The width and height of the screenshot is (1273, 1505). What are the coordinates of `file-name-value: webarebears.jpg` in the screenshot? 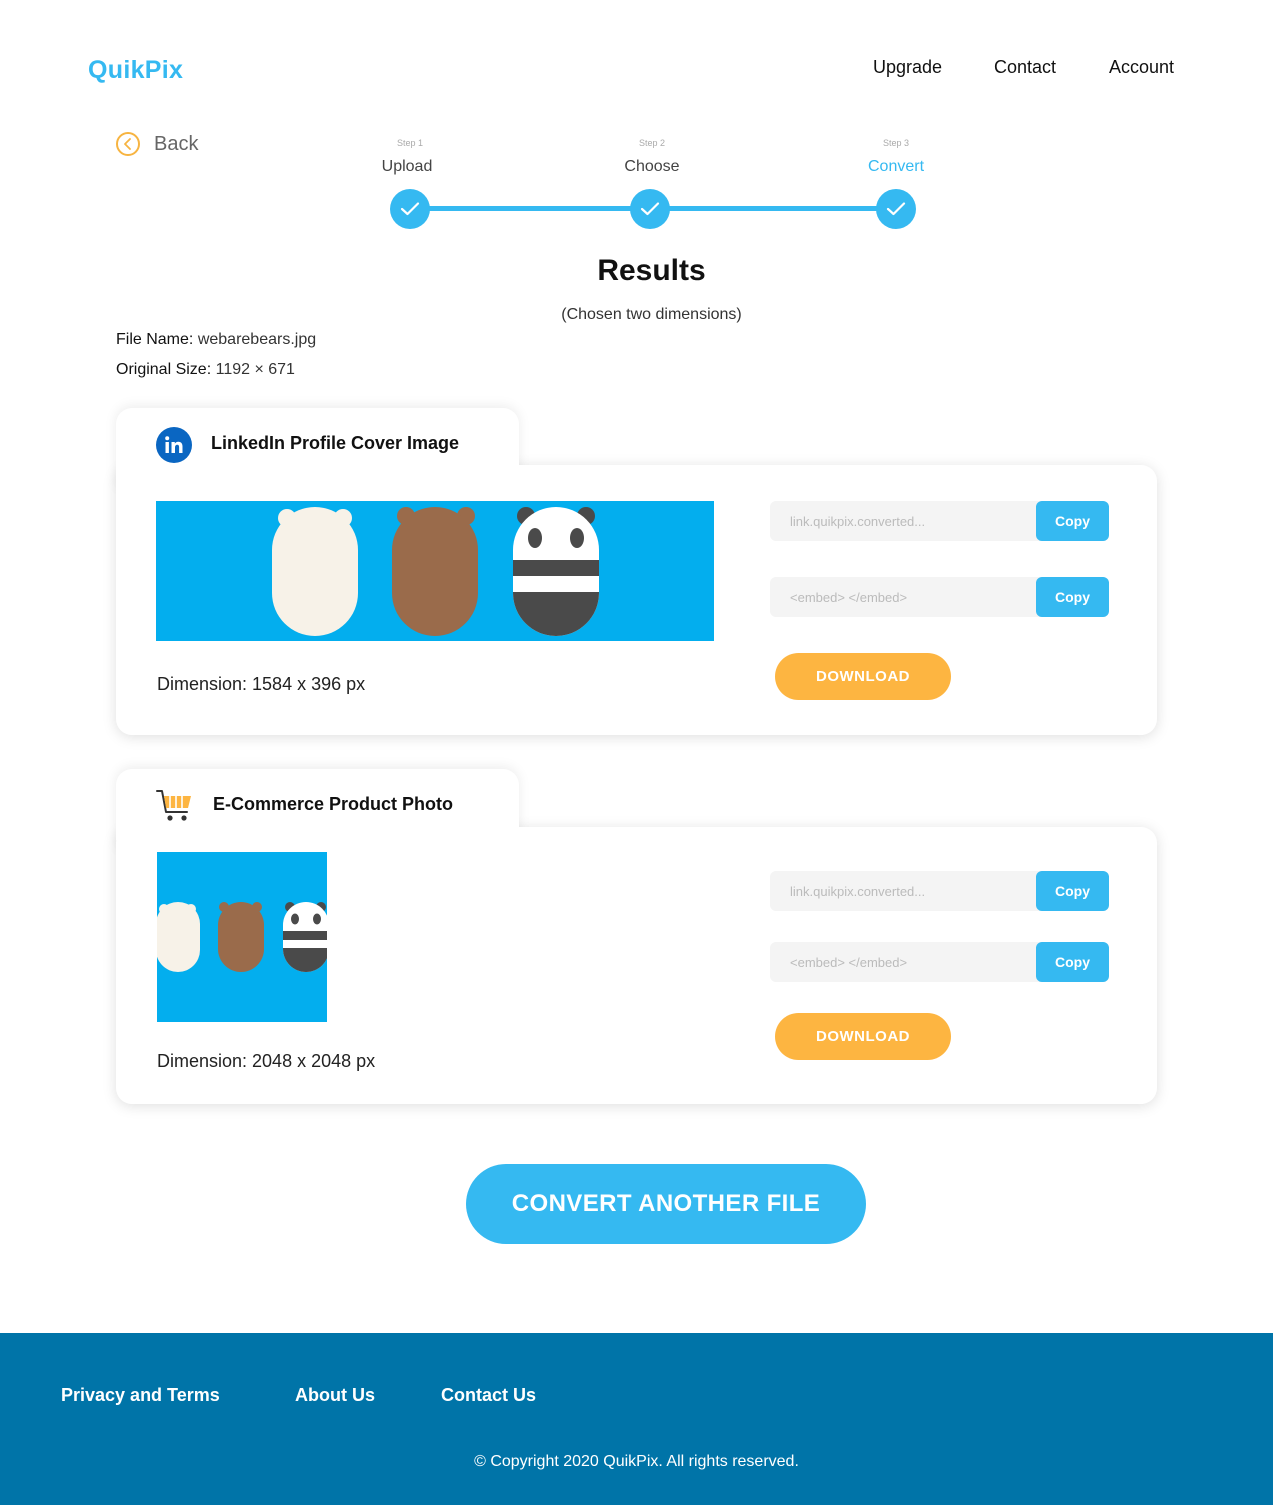 It's located at (257, 339).